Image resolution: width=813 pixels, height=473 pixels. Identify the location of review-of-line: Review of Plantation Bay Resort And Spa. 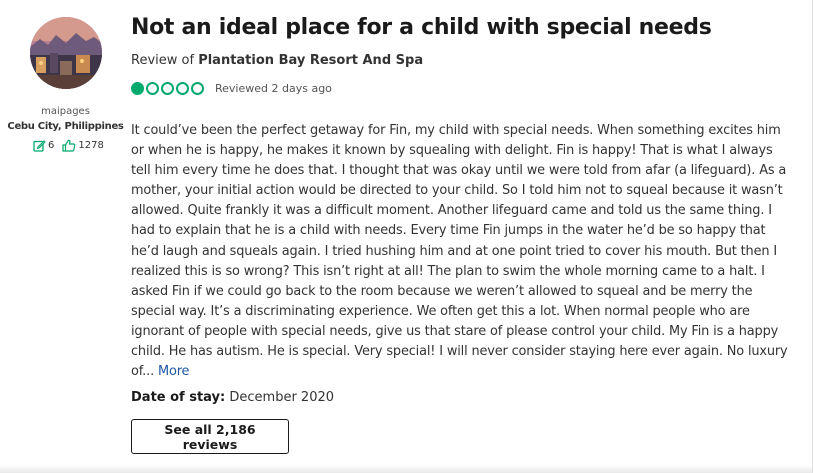
(277, 60).